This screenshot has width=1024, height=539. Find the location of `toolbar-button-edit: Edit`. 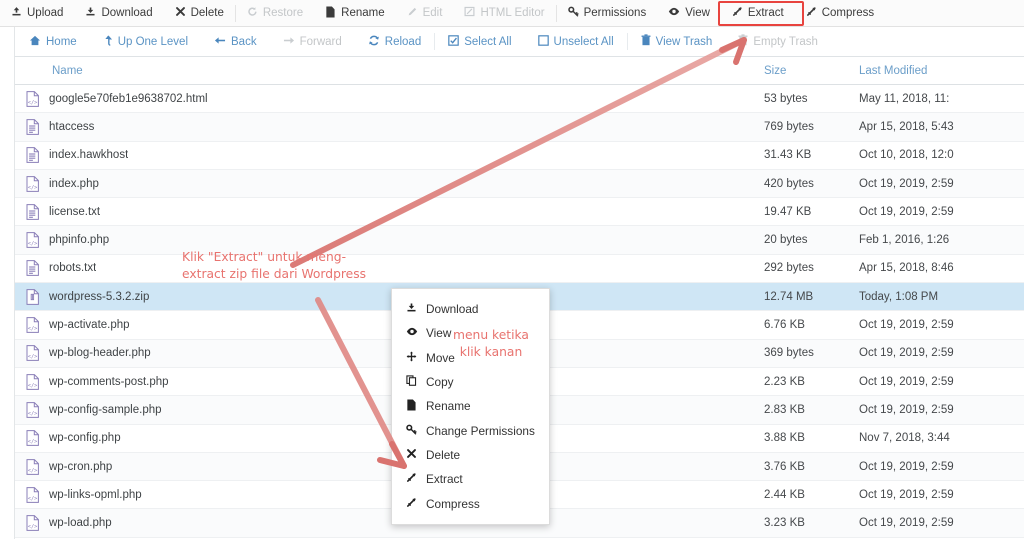

toolbar-button-edit: Edit is located at coordinates (425, 13).